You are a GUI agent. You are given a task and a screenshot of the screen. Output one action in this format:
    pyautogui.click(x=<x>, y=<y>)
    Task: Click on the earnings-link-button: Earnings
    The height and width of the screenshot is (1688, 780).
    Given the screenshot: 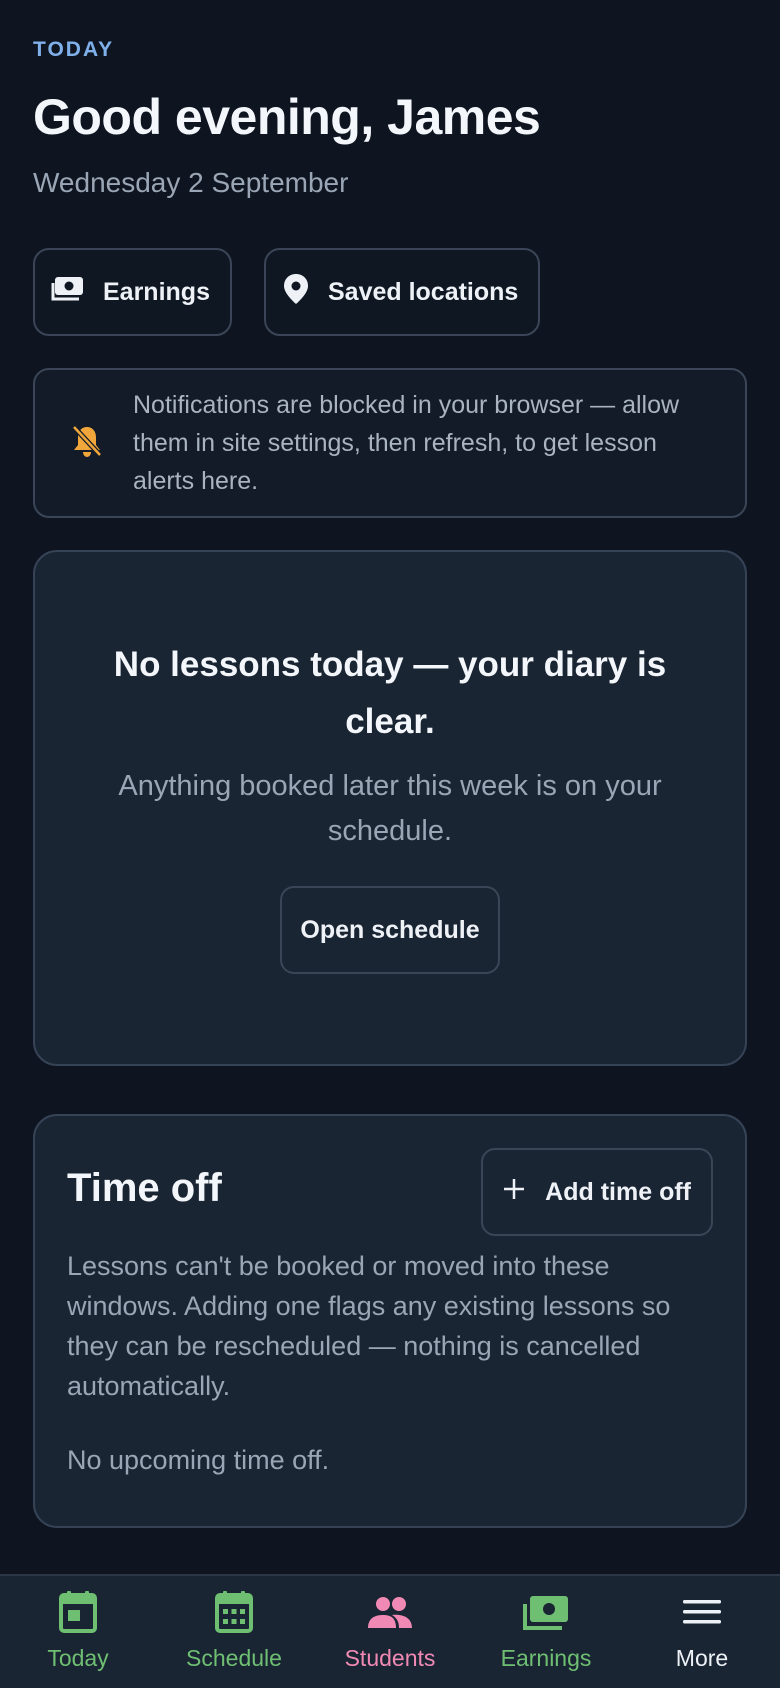 What is the action you would take?
    pyautogui.click(x=132, y=292)
    